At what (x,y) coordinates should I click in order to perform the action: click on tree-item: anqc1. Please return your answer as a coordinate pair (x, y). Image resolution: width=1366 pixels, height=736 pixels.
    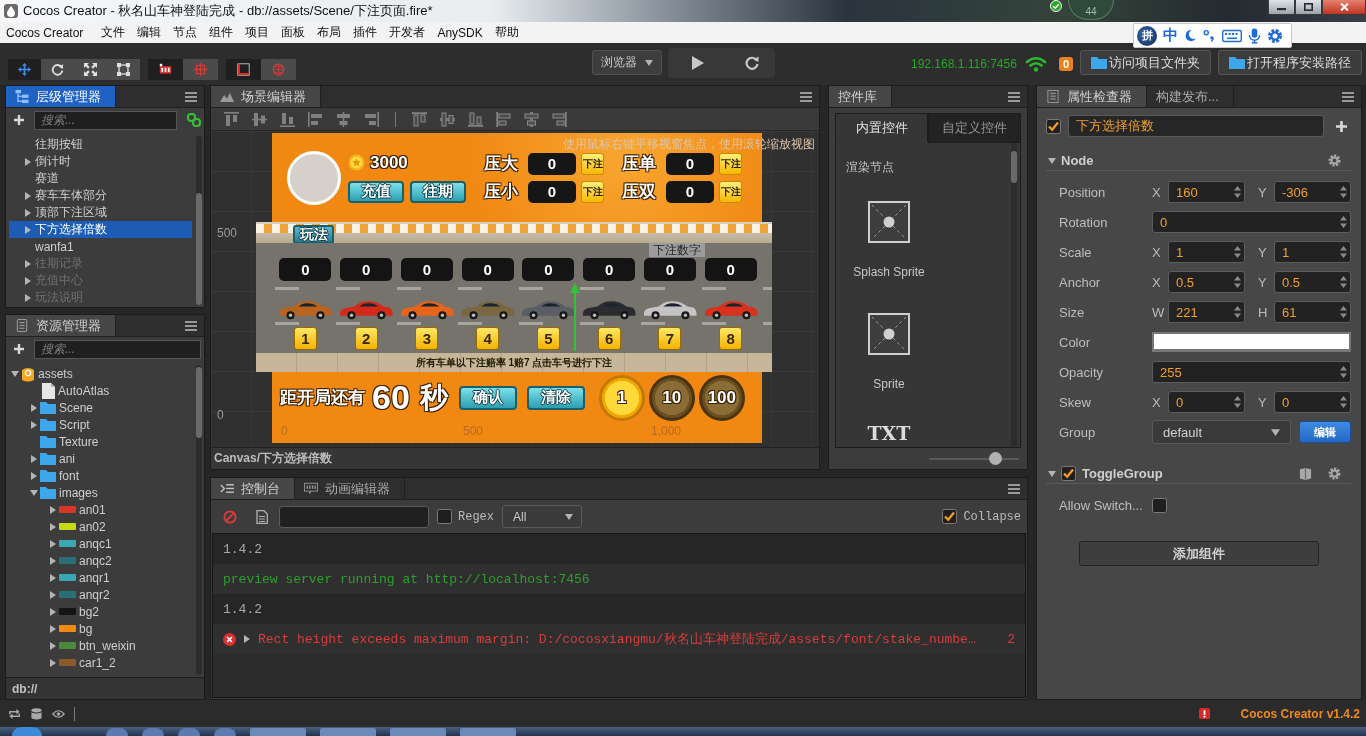
    Looking at the image, I should click on (100, 543).